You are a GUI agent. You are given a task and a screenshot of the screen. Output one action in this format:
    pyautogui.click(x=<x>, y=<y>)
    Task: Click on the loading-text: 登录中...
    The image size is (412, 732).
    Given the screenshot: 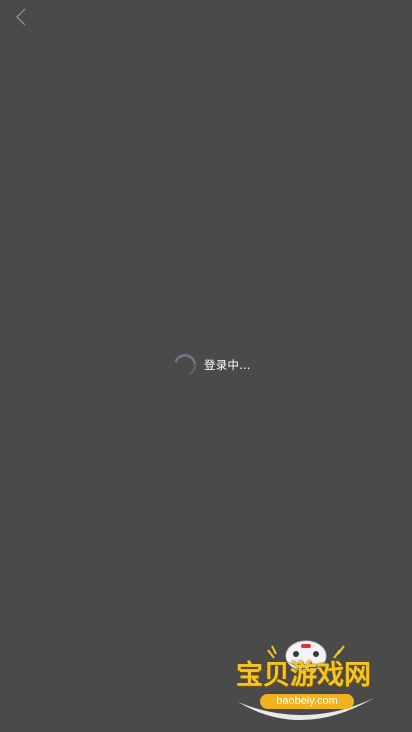 What is the action you would take?
    pyautogui.click(x=227, y=365)
    